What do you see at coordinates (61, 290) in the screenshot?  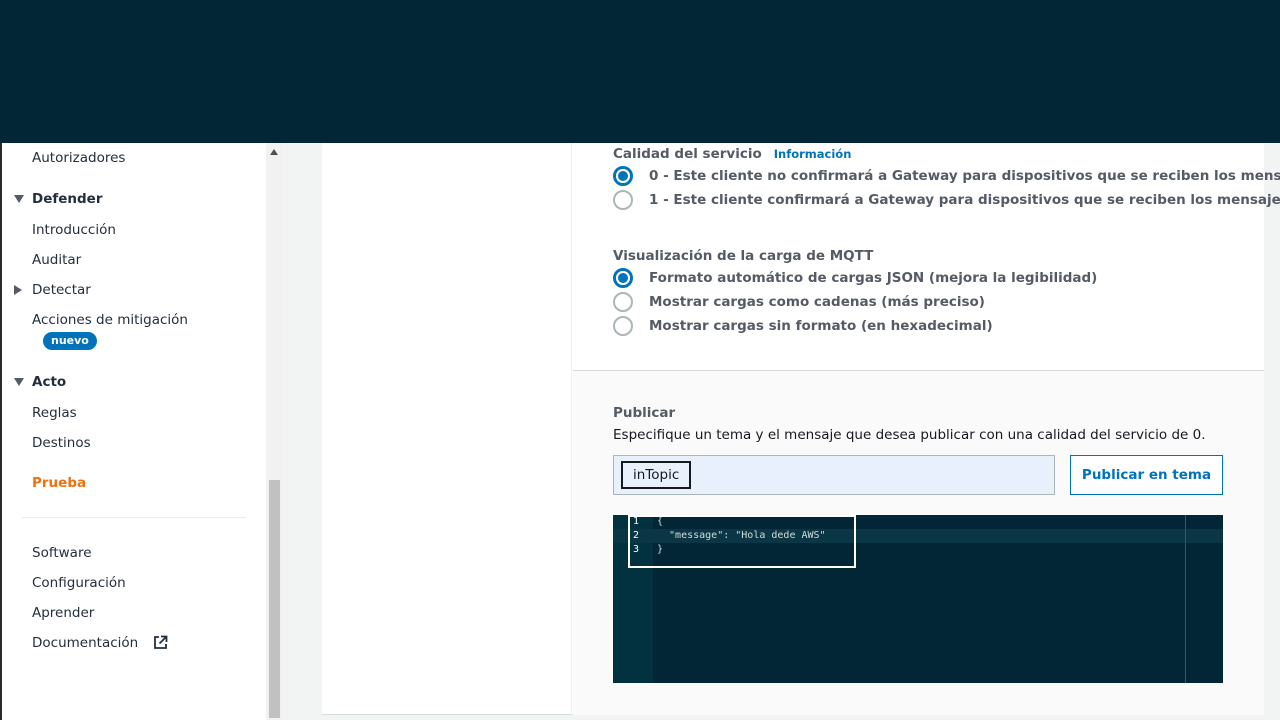 I see `sidebar-item-label: Detectar` at bounding box center [61, 290].